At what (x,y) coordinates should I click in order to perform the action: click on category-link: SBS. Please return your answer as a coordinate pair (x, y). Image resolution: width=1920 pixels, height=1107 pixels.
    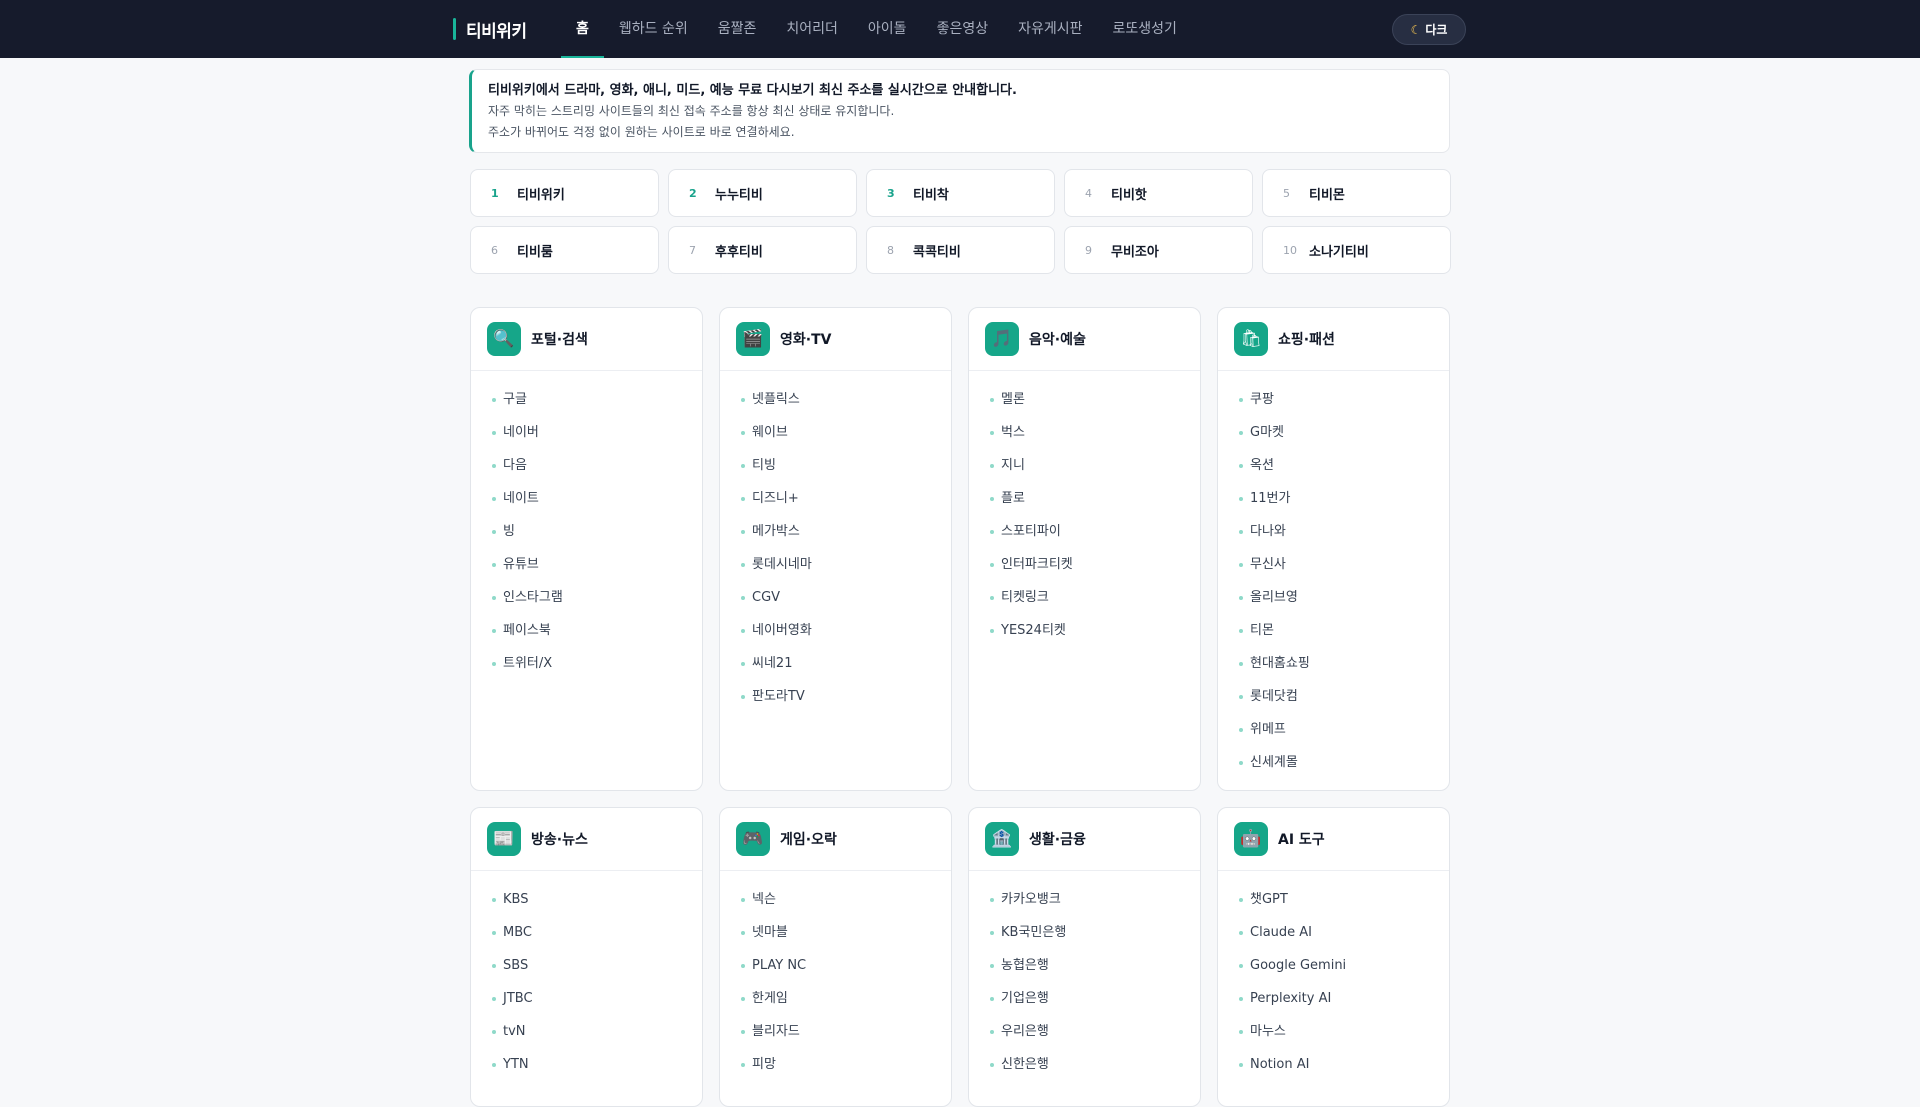
    Looking at the image, I should click on (586, 965).